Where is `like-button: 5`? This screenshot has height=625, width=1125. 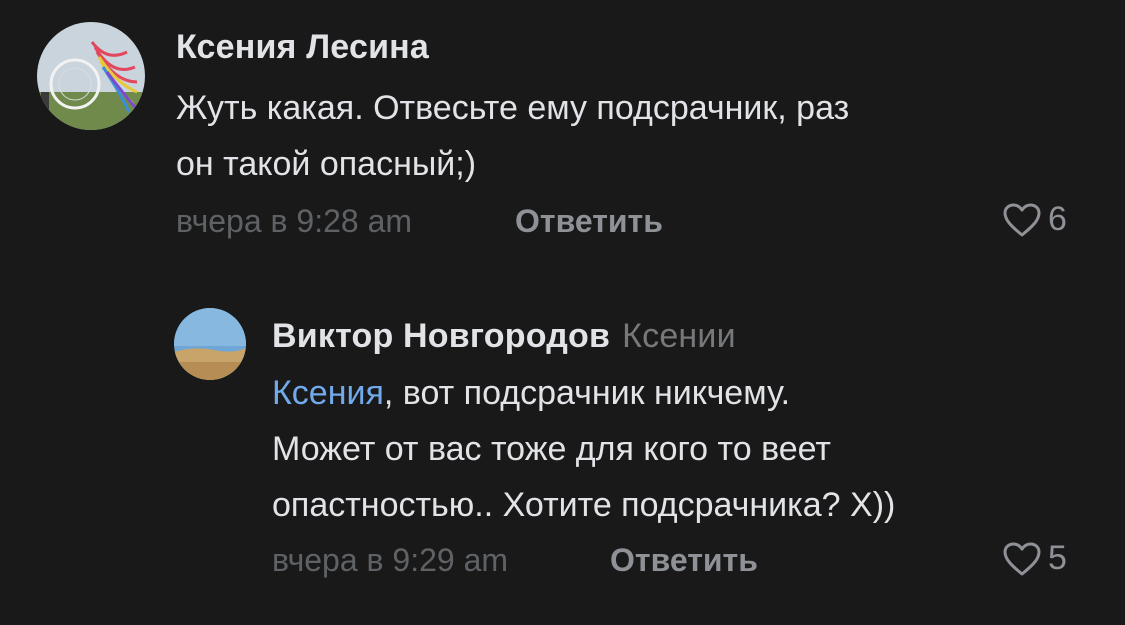 like-button: 5 is located at coordinates (1034, 558).